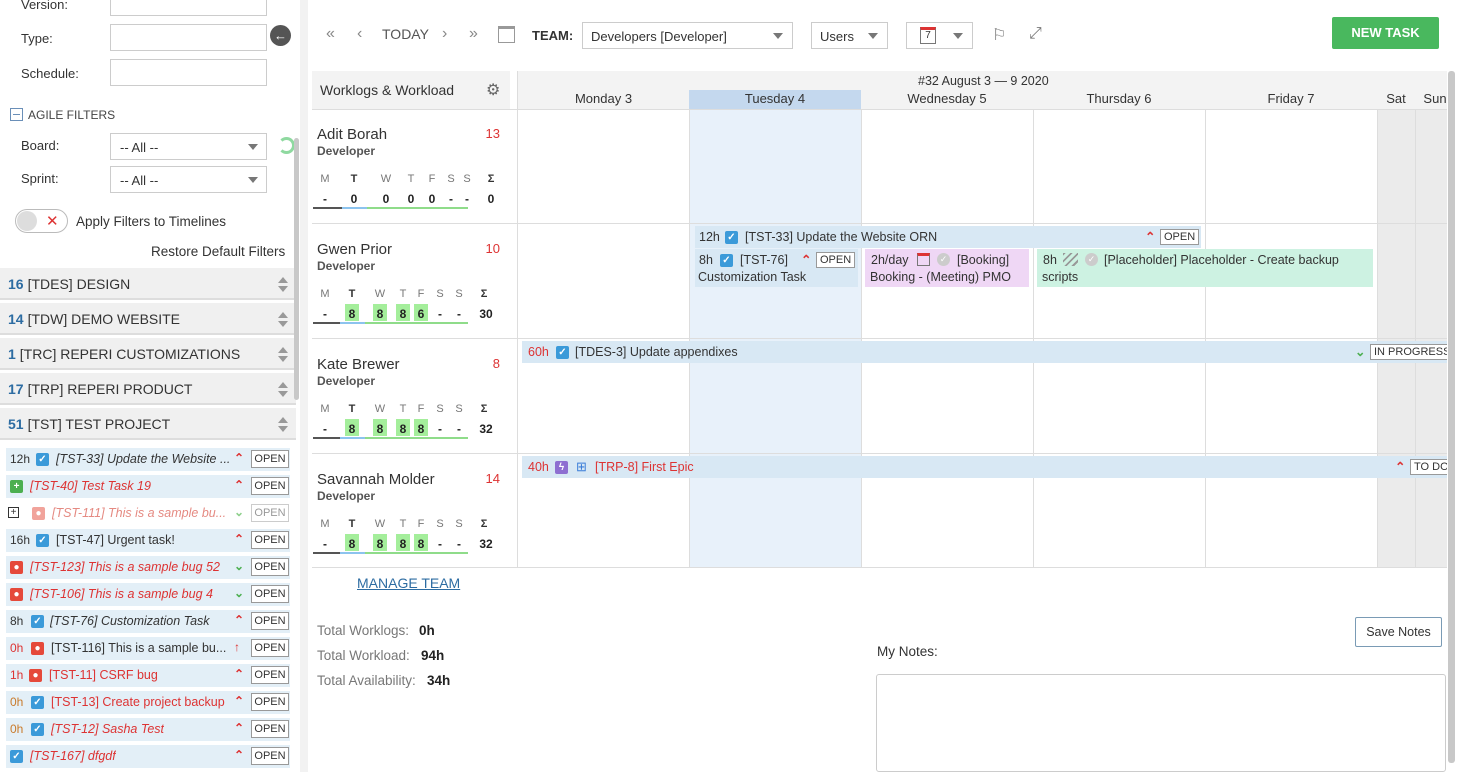  I want to click on weekday-label: M, so click(325, 409).